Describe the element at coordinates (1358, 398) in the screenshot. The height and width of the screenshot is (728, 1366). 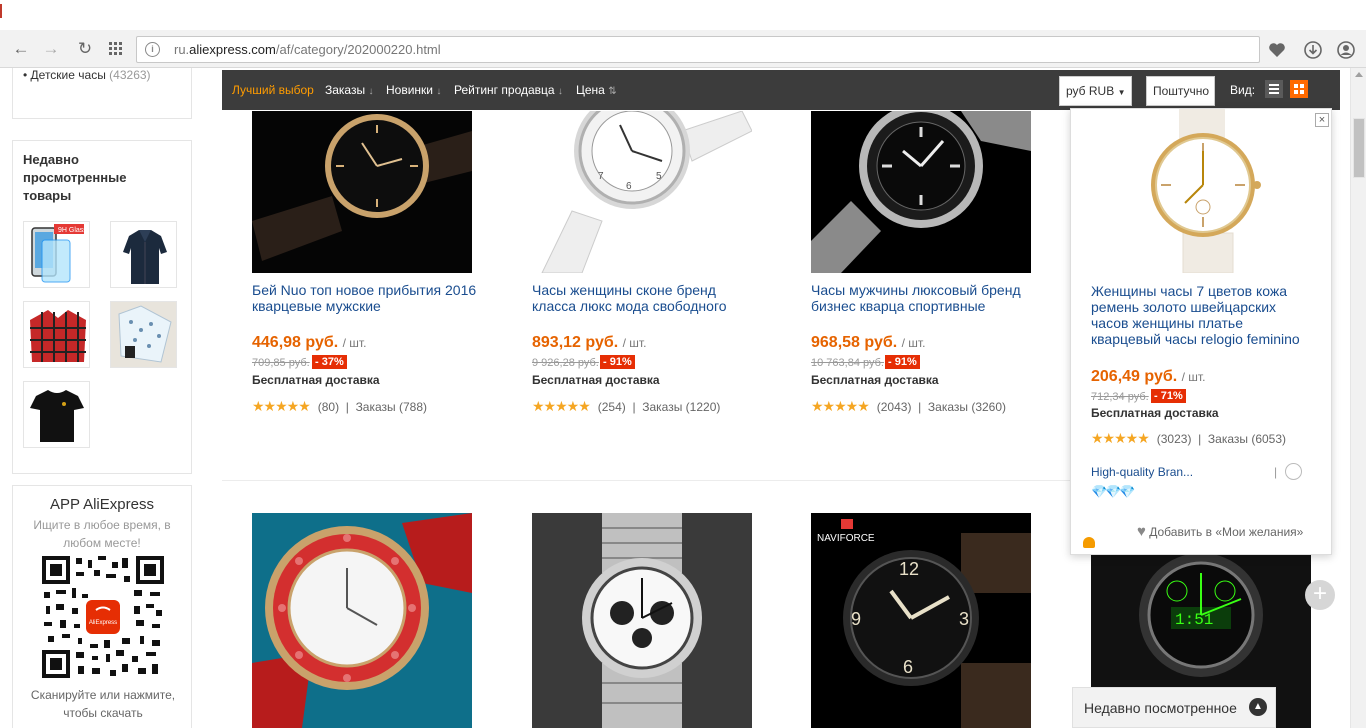
I see `page-scrollbar` at that location.